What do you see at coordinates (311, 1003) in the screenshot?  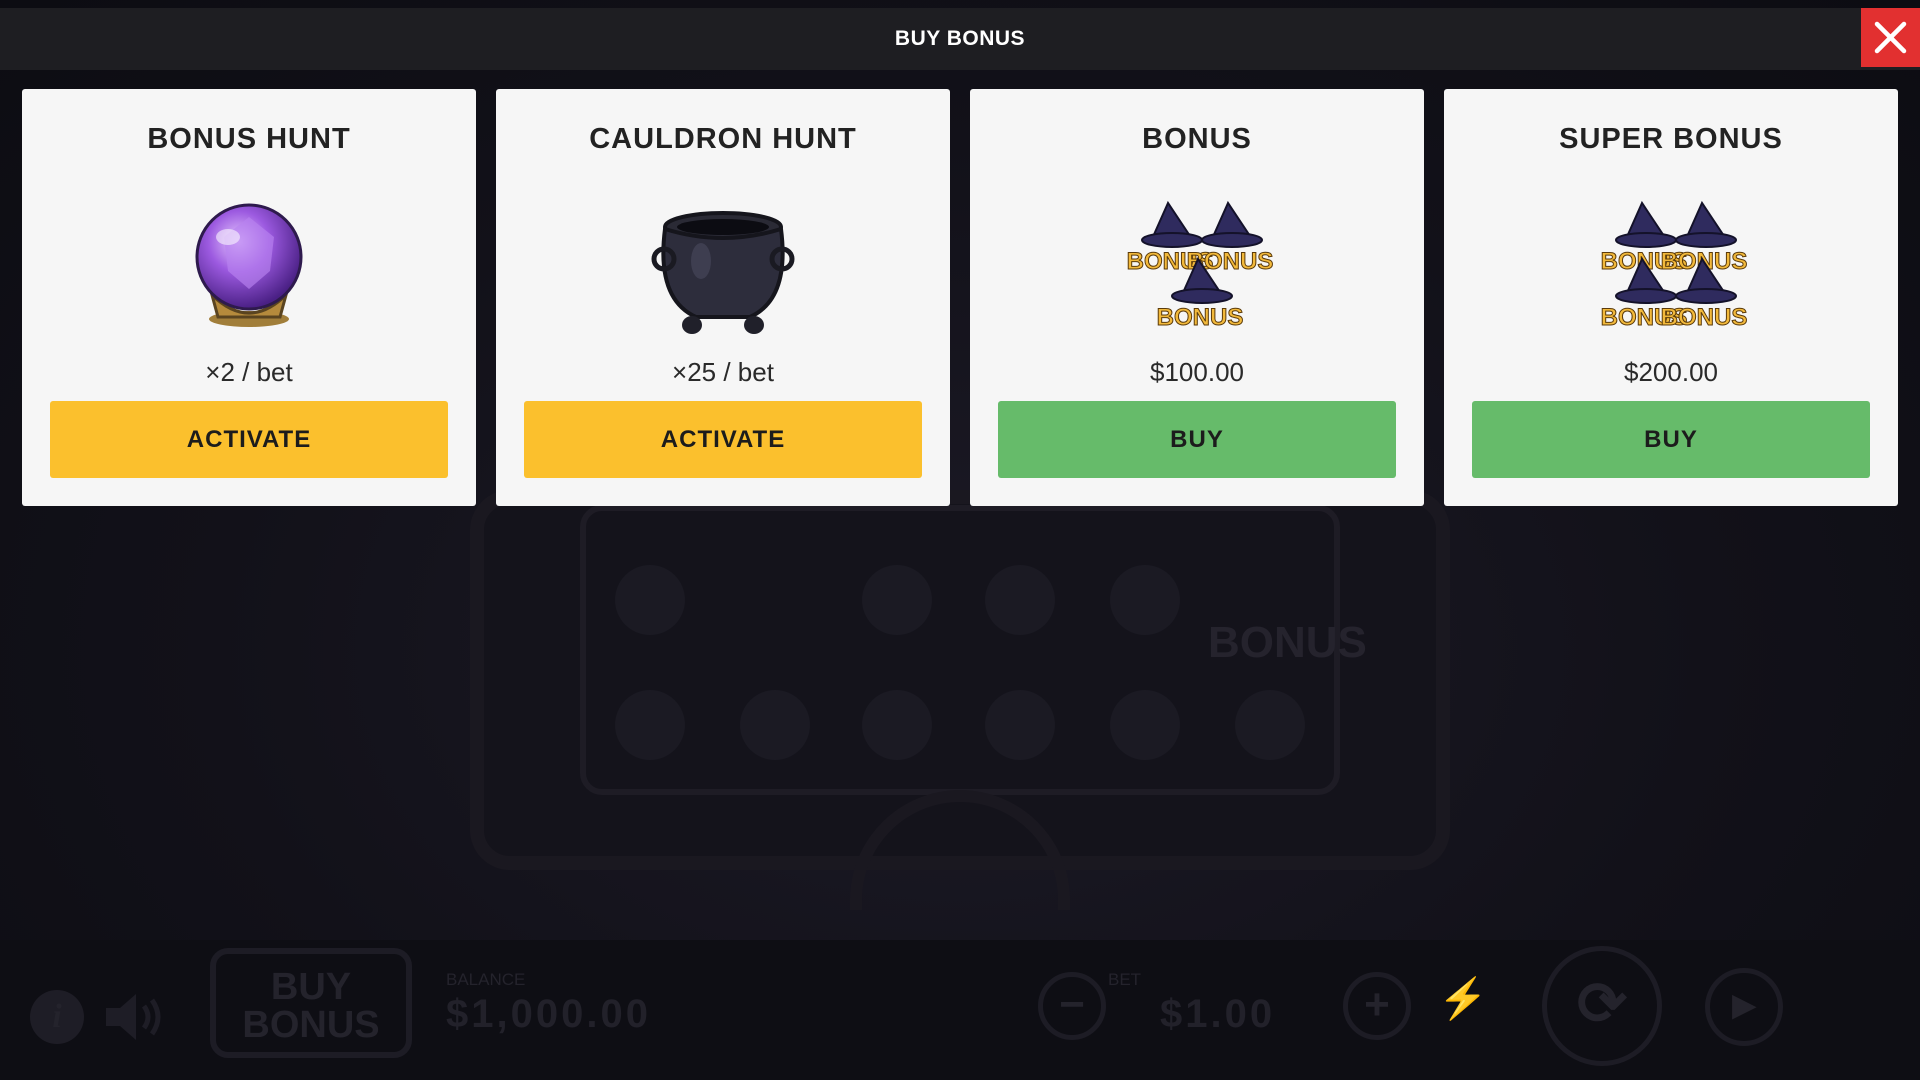 I see `buy-bonus-button: BUY BONUS` at bounding box center [311, 1003].